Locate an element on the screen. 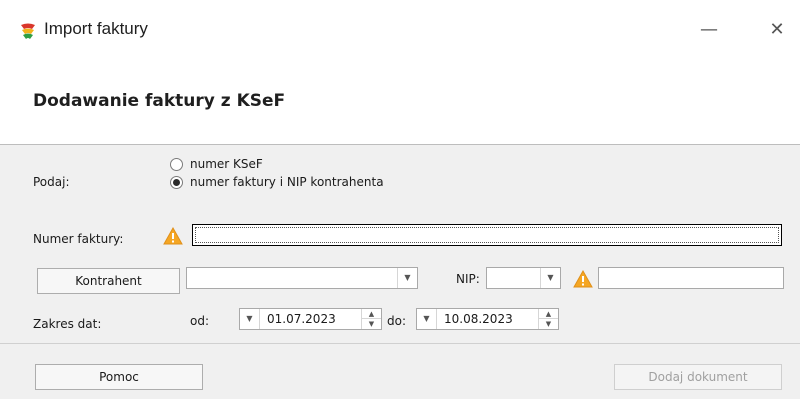 The width and height of the screenshot is (800, 399). numer-faktury-label: Numer faktury: is located at coordinates (78, 239).